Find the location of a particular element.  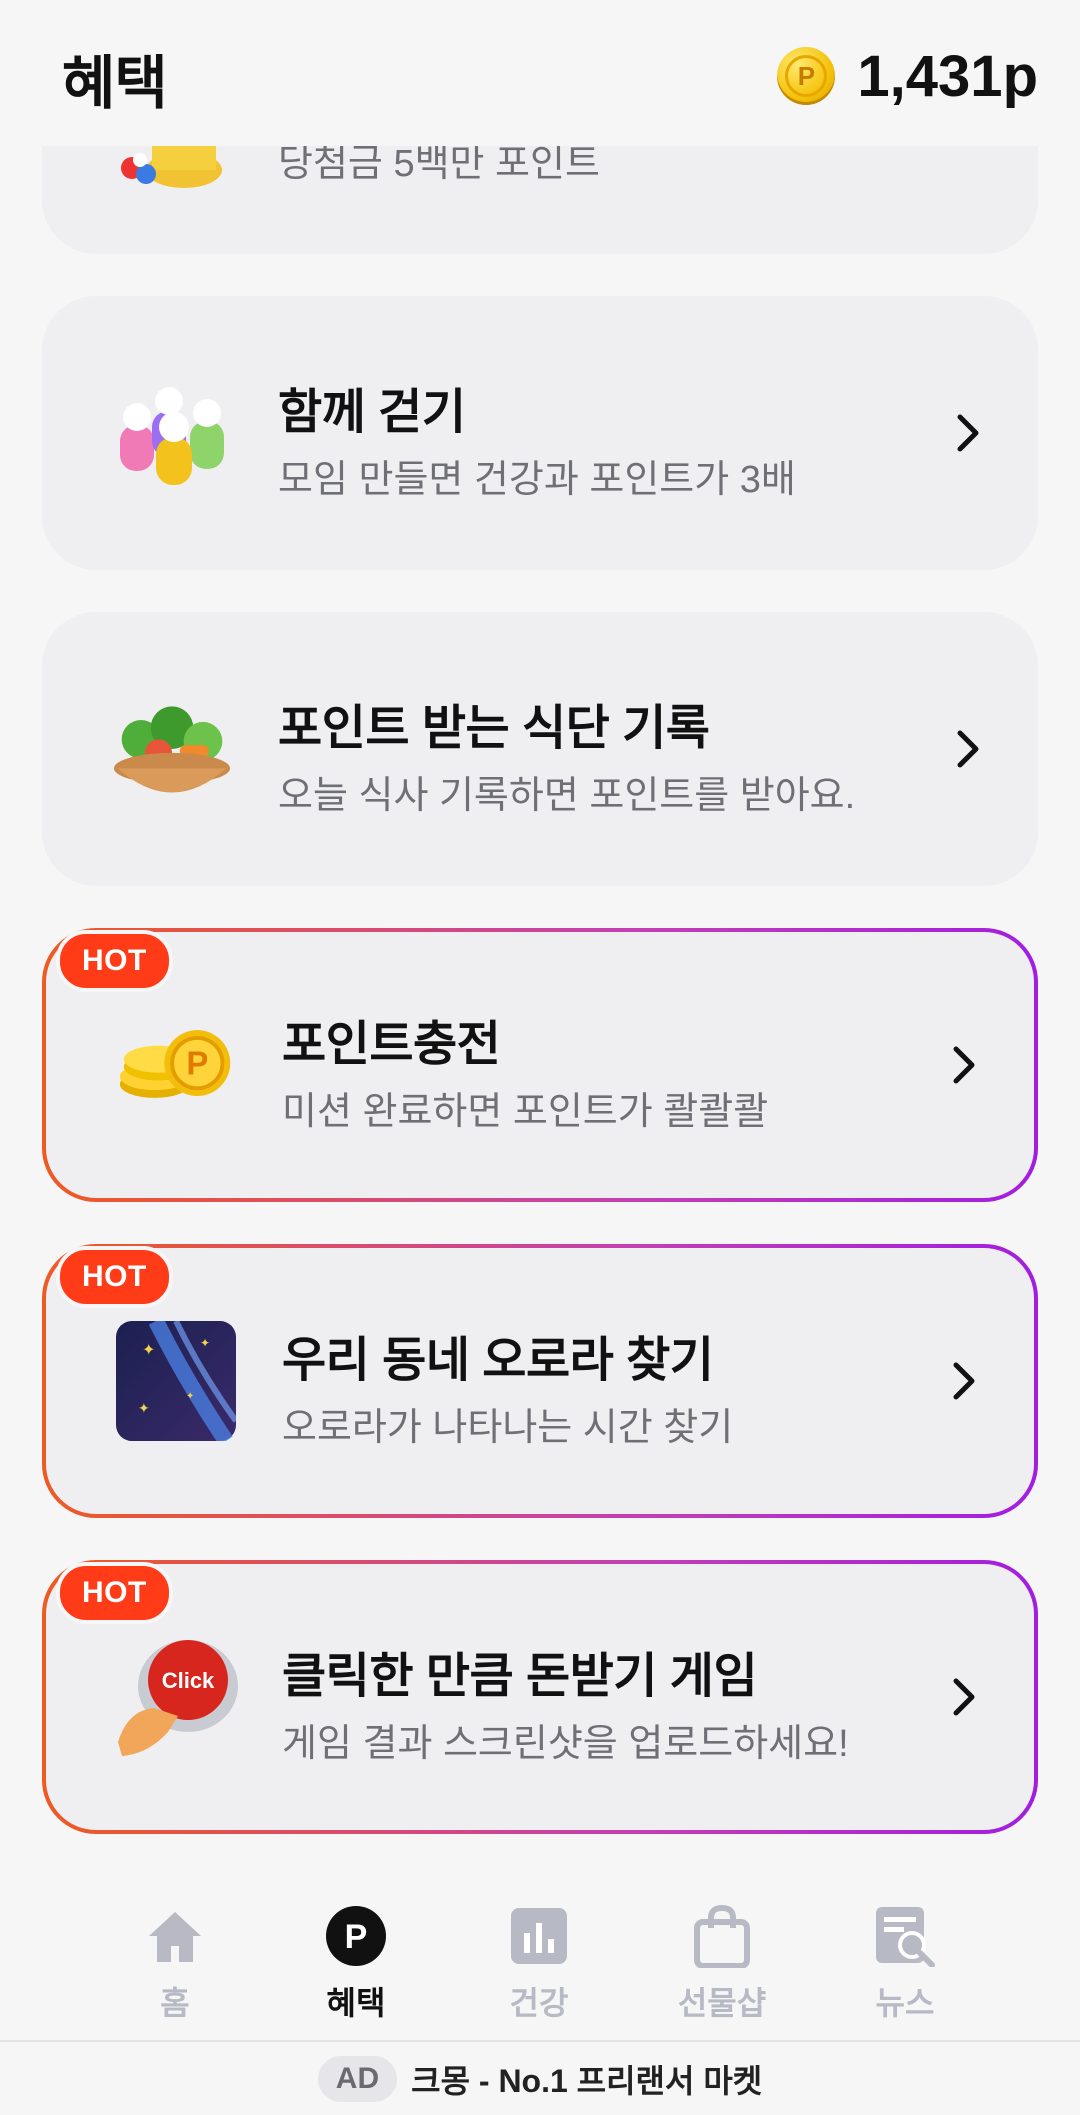

card-title: 우리 동네 오로라 찾기 is located at coordinates (498, 1360).